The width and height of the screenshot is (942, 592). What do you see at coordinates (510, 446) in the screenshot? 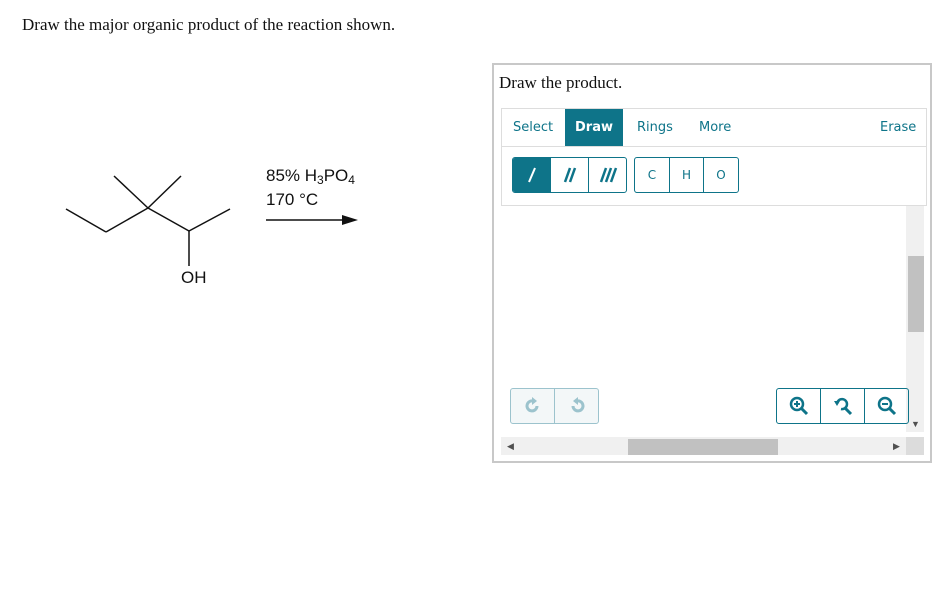
I see `scroll-left-icon: ◀` at bounding box center [510, 446].